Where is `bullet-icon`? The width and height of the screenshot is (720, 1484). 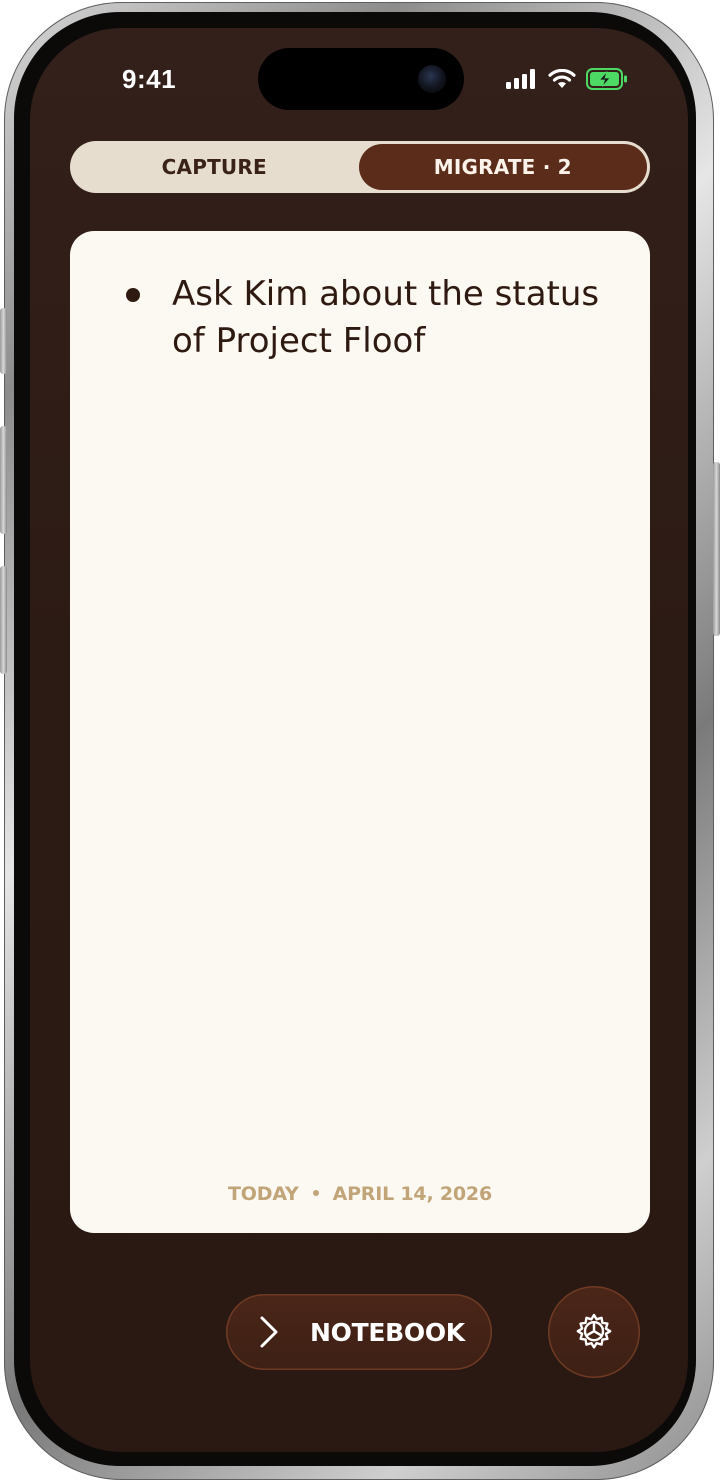
bullet-icon is located at coordinates (133, 295).